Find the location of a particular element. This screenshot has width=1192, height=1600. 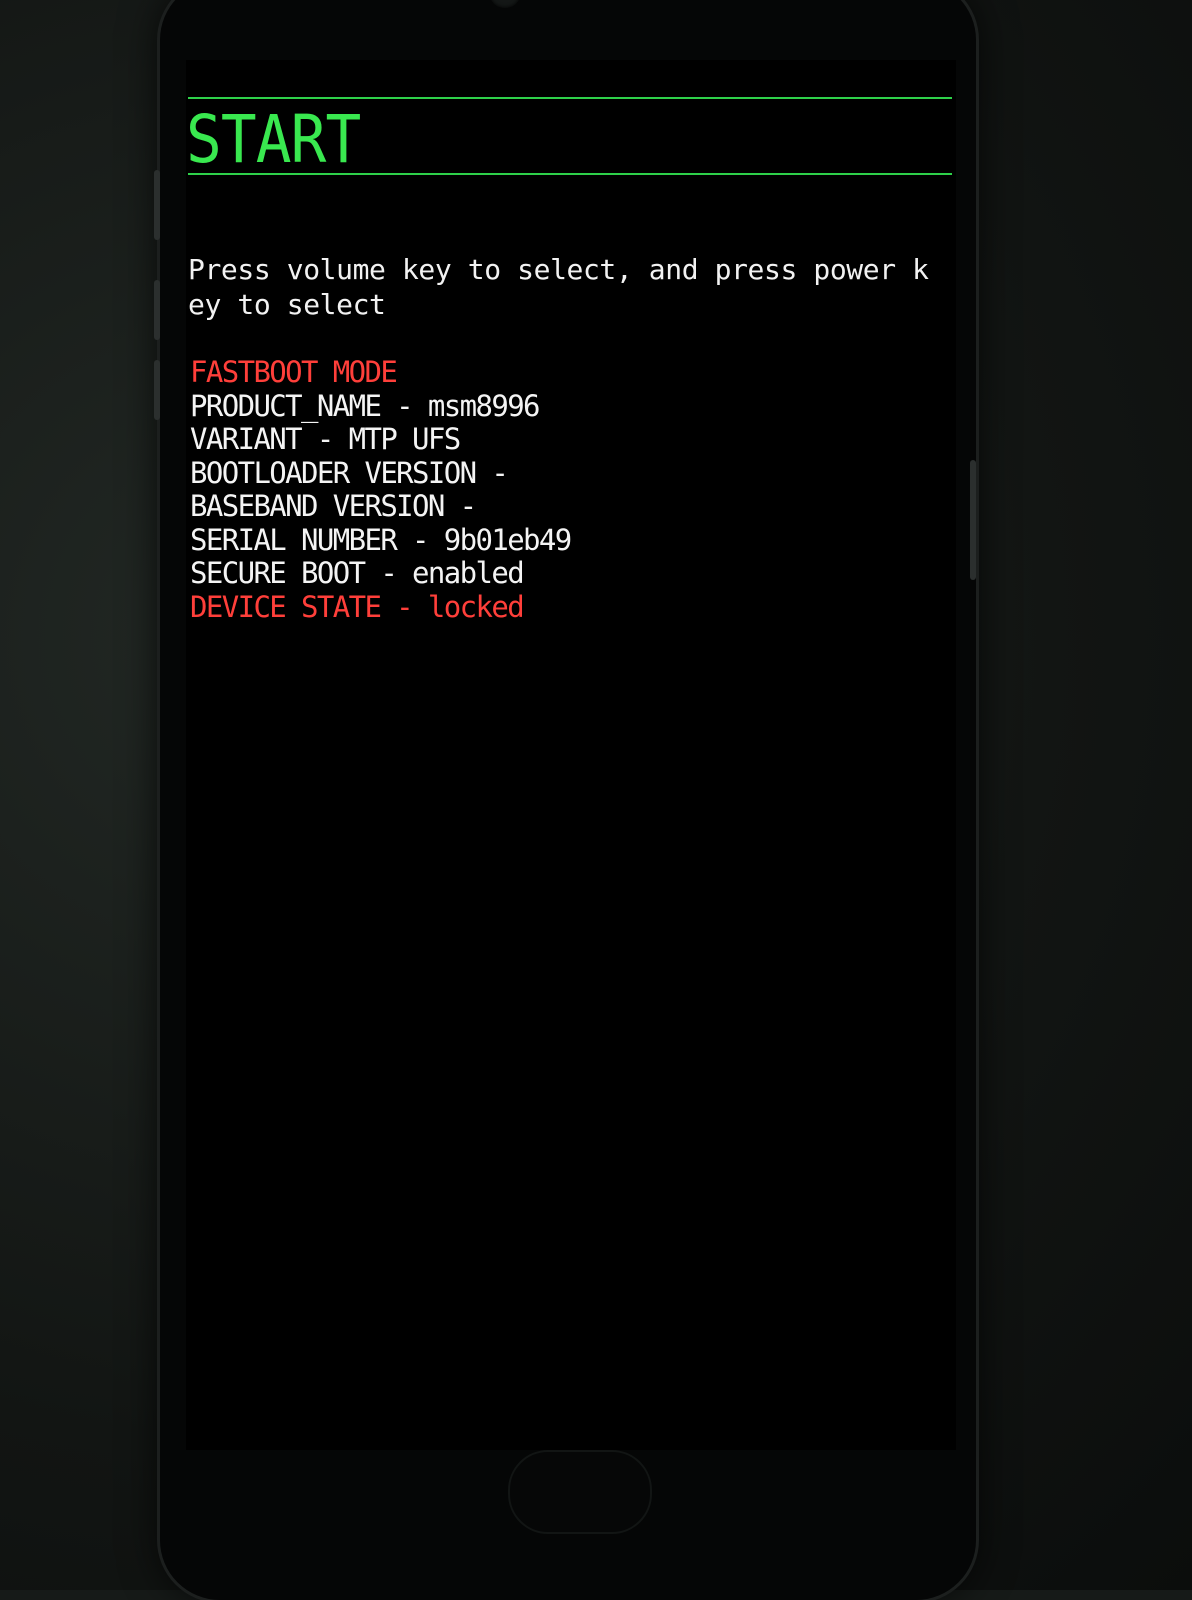

volume-down-button is located at coordinates (157, 390).